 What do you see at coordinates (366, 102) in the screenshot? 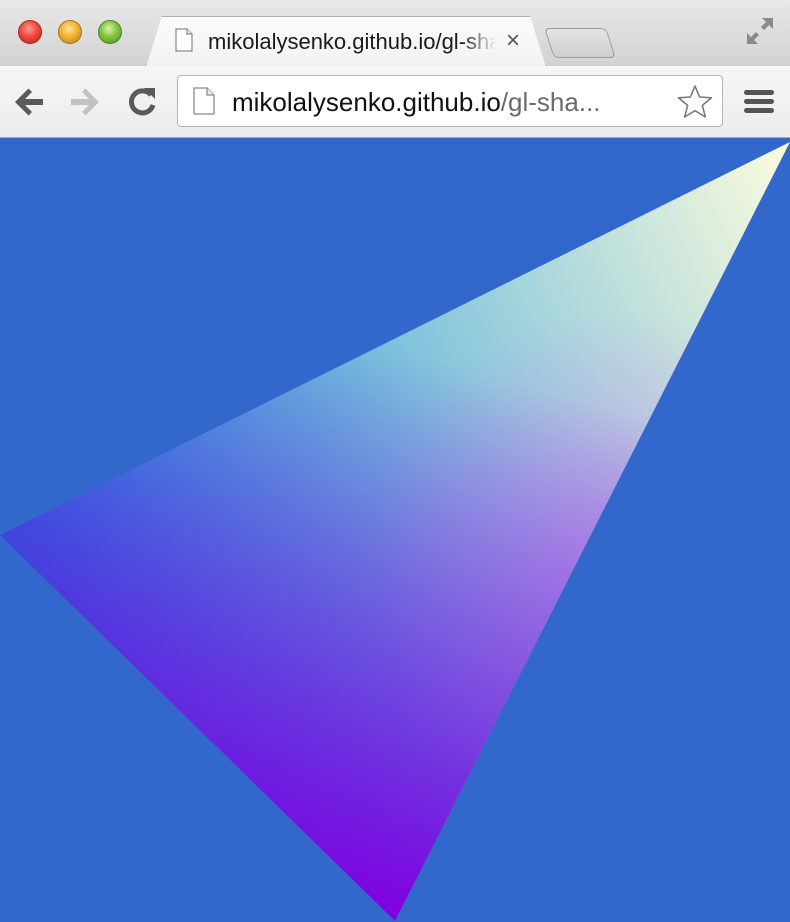
I see `url-host: mikolalysenko.github.io` at bounding box center [366, 102].